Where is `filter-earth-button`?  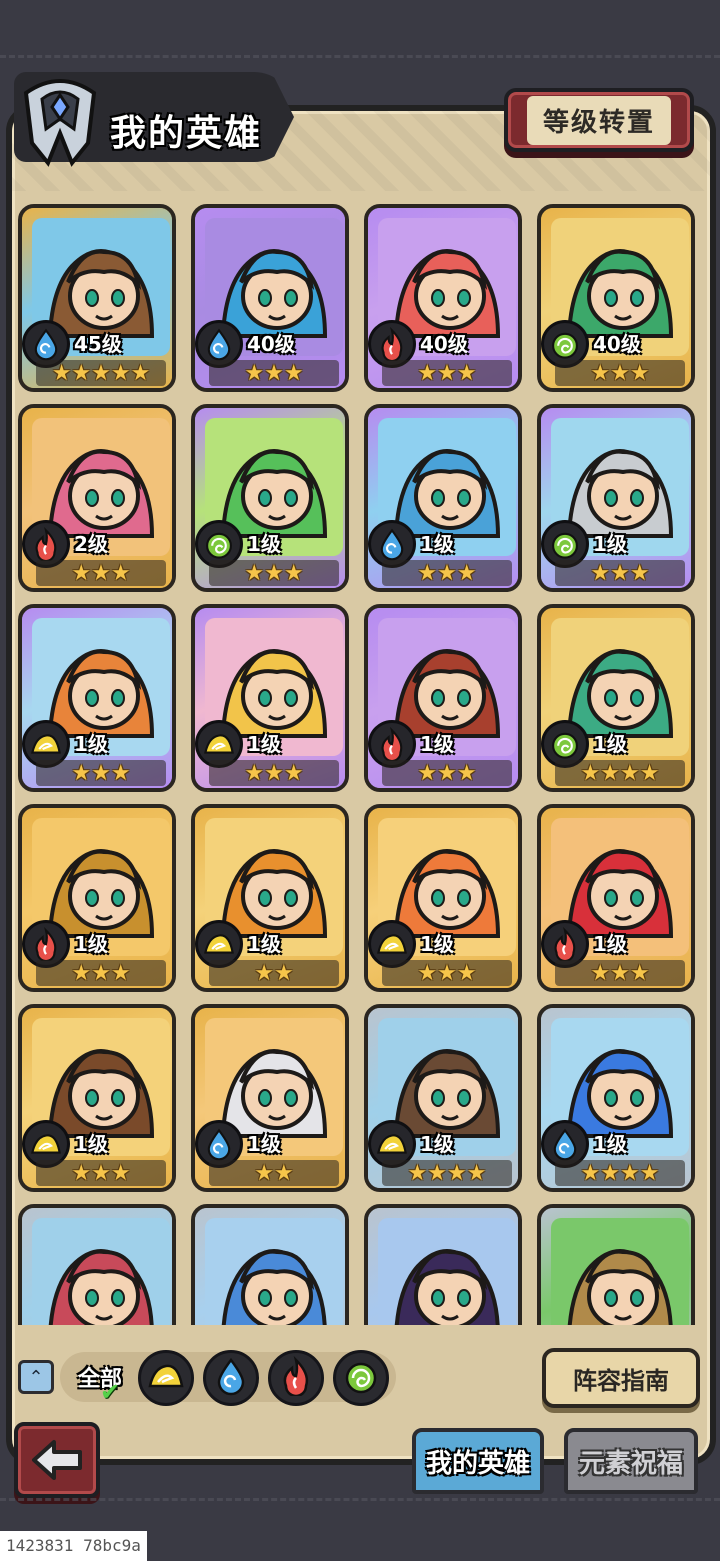 filter-earth-button is located at coordinates (166, 1378).